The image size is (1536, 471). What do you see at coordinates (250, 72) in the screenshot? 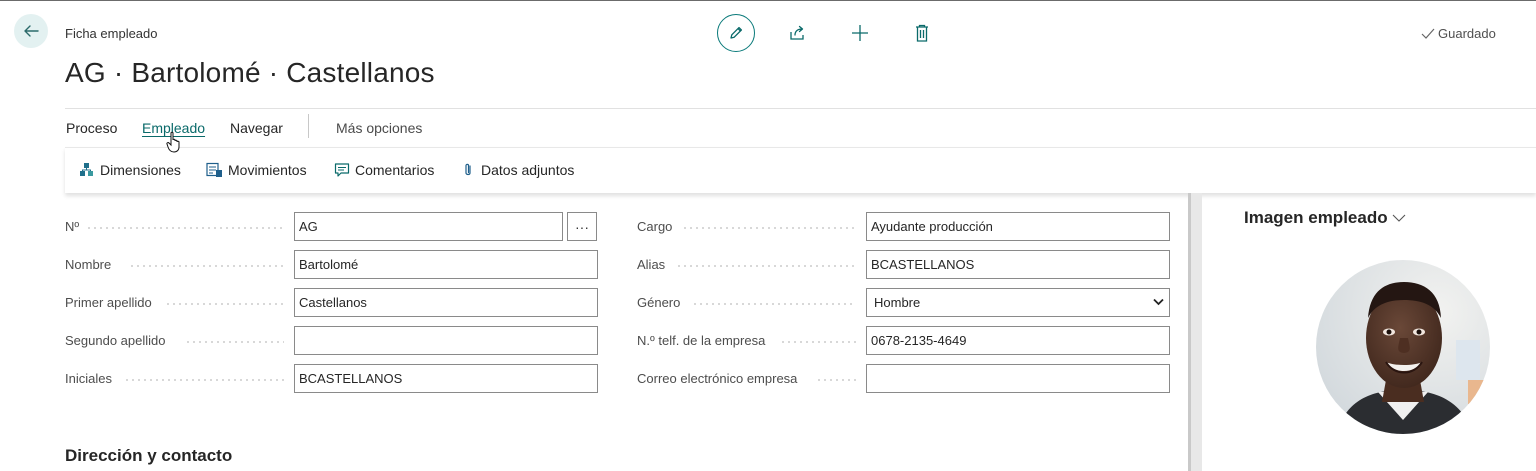
I see `page-title: AG · Bartolomé · Castellanos` at bounding box center [250, 72].